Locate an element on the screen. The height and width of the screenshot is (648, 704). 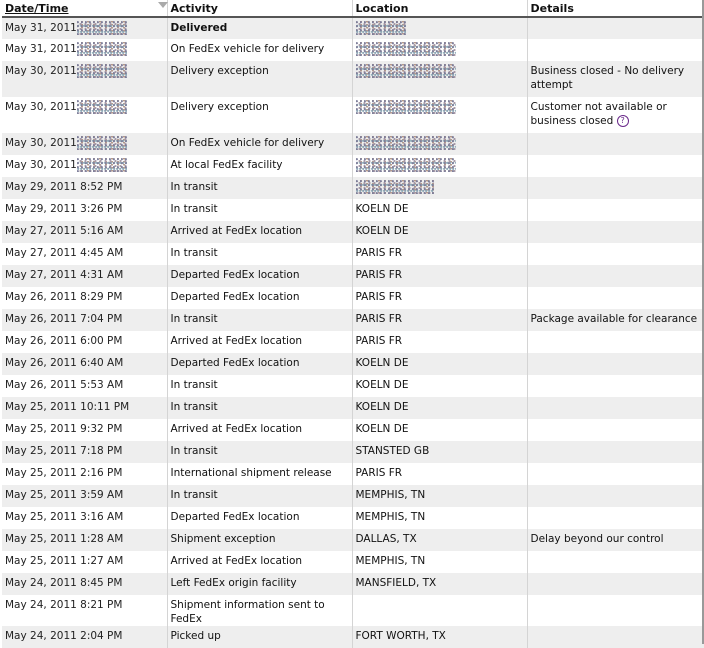
cell-date: May 25, 2011 7:18 PM is located at coordinates (85, 452).